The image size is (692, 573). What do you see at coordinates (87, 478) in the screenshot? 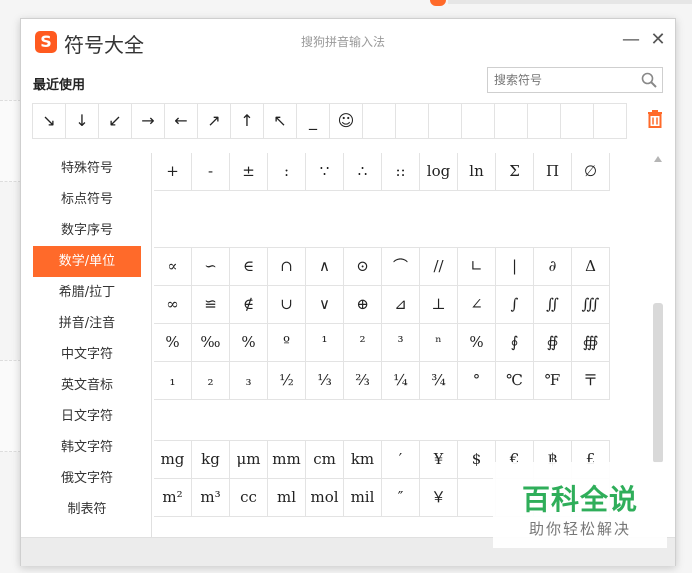
I see `sidebar-category-item: 俄文字符` at bounding box center [87, 478].